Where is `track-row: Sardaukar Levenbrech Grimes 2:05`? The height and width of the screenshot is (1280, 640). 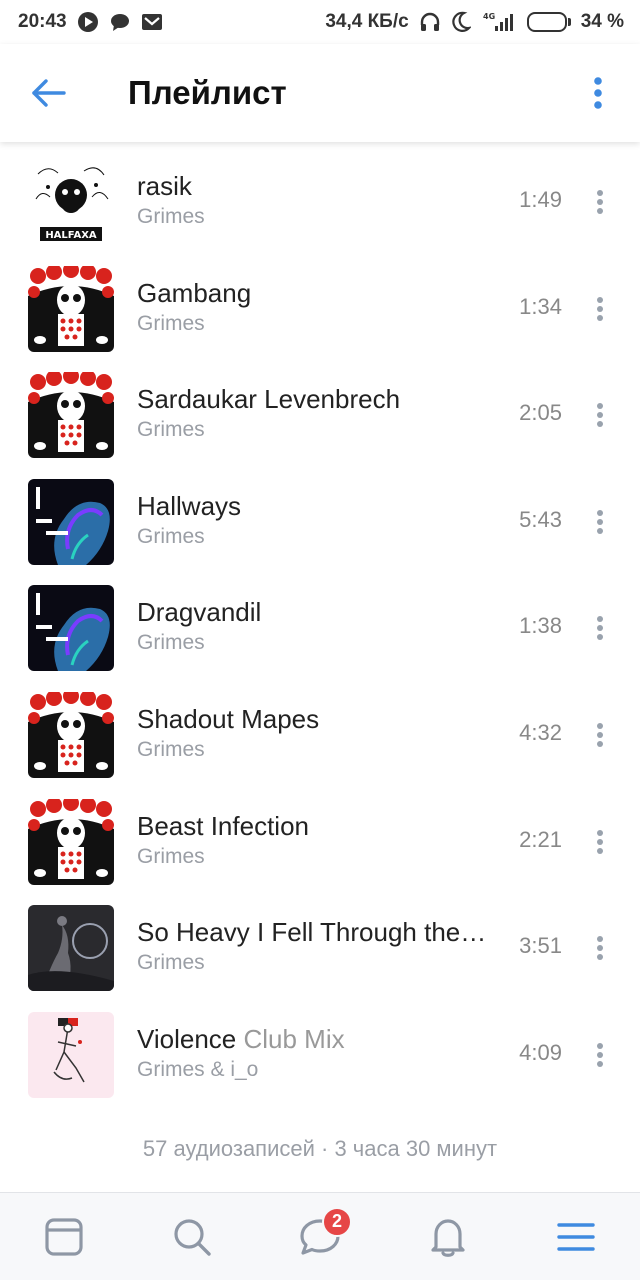
track-row: Sardaukar Levenbrech Grimes 2:05 is located at coordinates (320, 414).